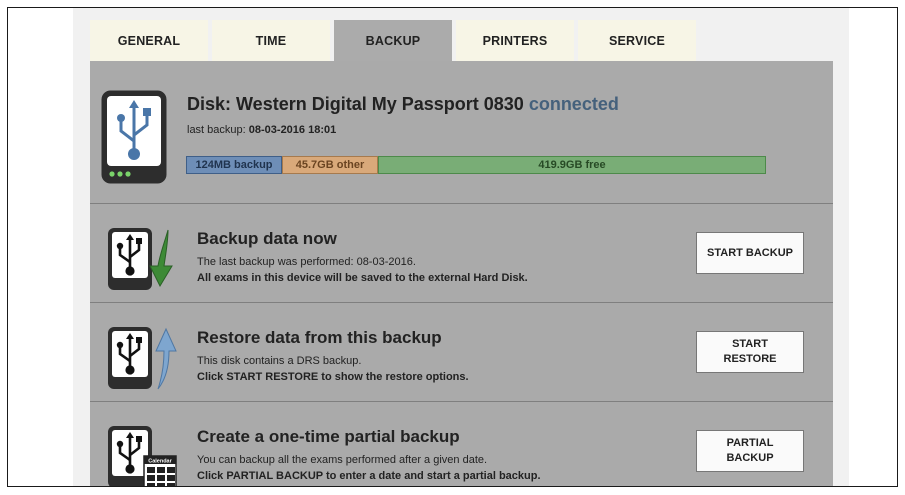 The width and height of the screenshot is (905, 495). I want to click on usage-backup-segment: 124MB backup, so click(234, 165).